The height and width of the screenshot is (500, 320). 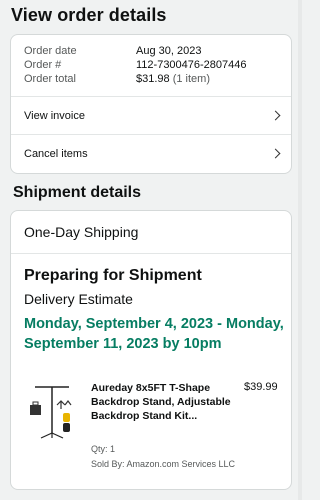 What do you see at coordinates (300, 250) in the screenshot?
I see `scrollbar` at bounding box center [300, 250].